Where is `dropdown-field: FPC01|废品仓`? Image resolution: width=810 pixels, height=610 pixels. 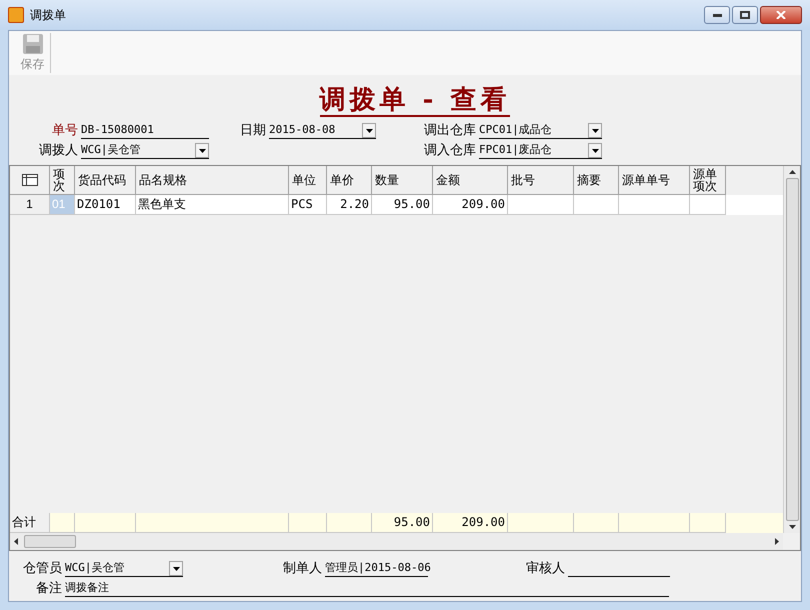 dropdown-field: FPC01|废品仓 is located at coordinates (540, 150).